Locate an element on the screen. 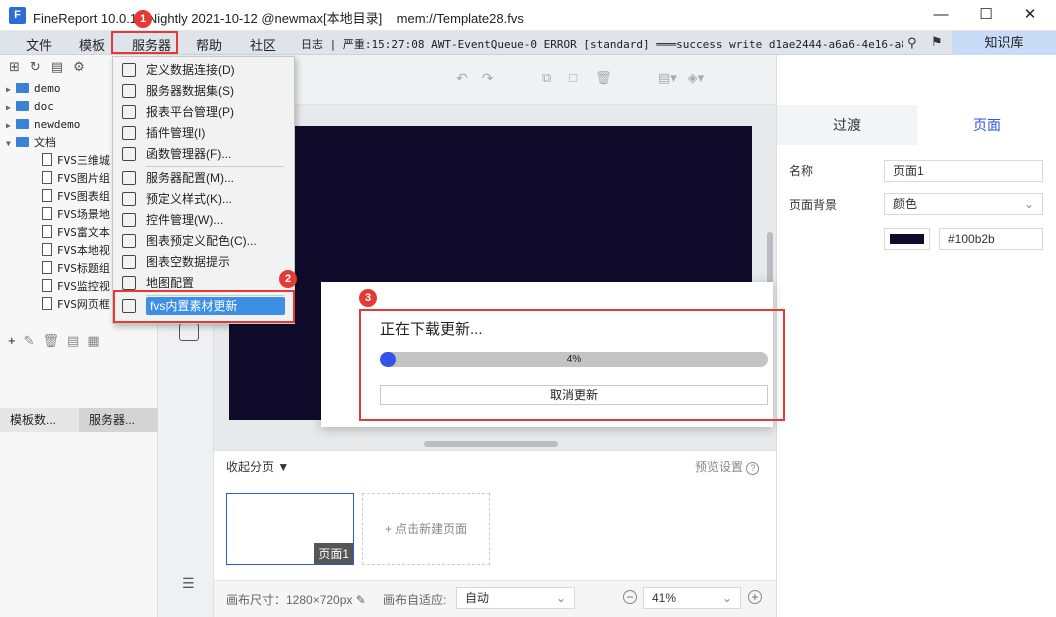  server-menu-highlight is located at coordinates (144, 42).